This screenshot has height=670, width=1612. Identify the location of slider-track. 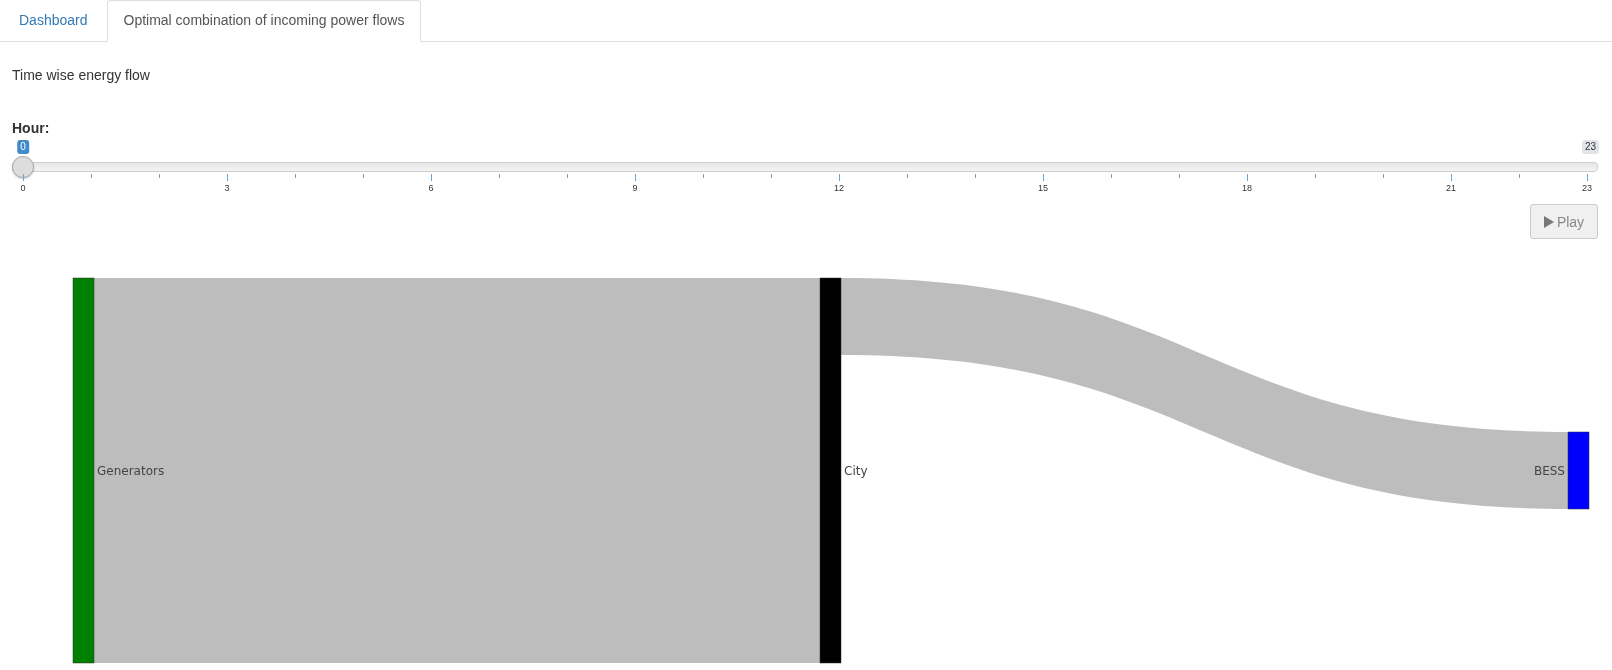
(805, 167).